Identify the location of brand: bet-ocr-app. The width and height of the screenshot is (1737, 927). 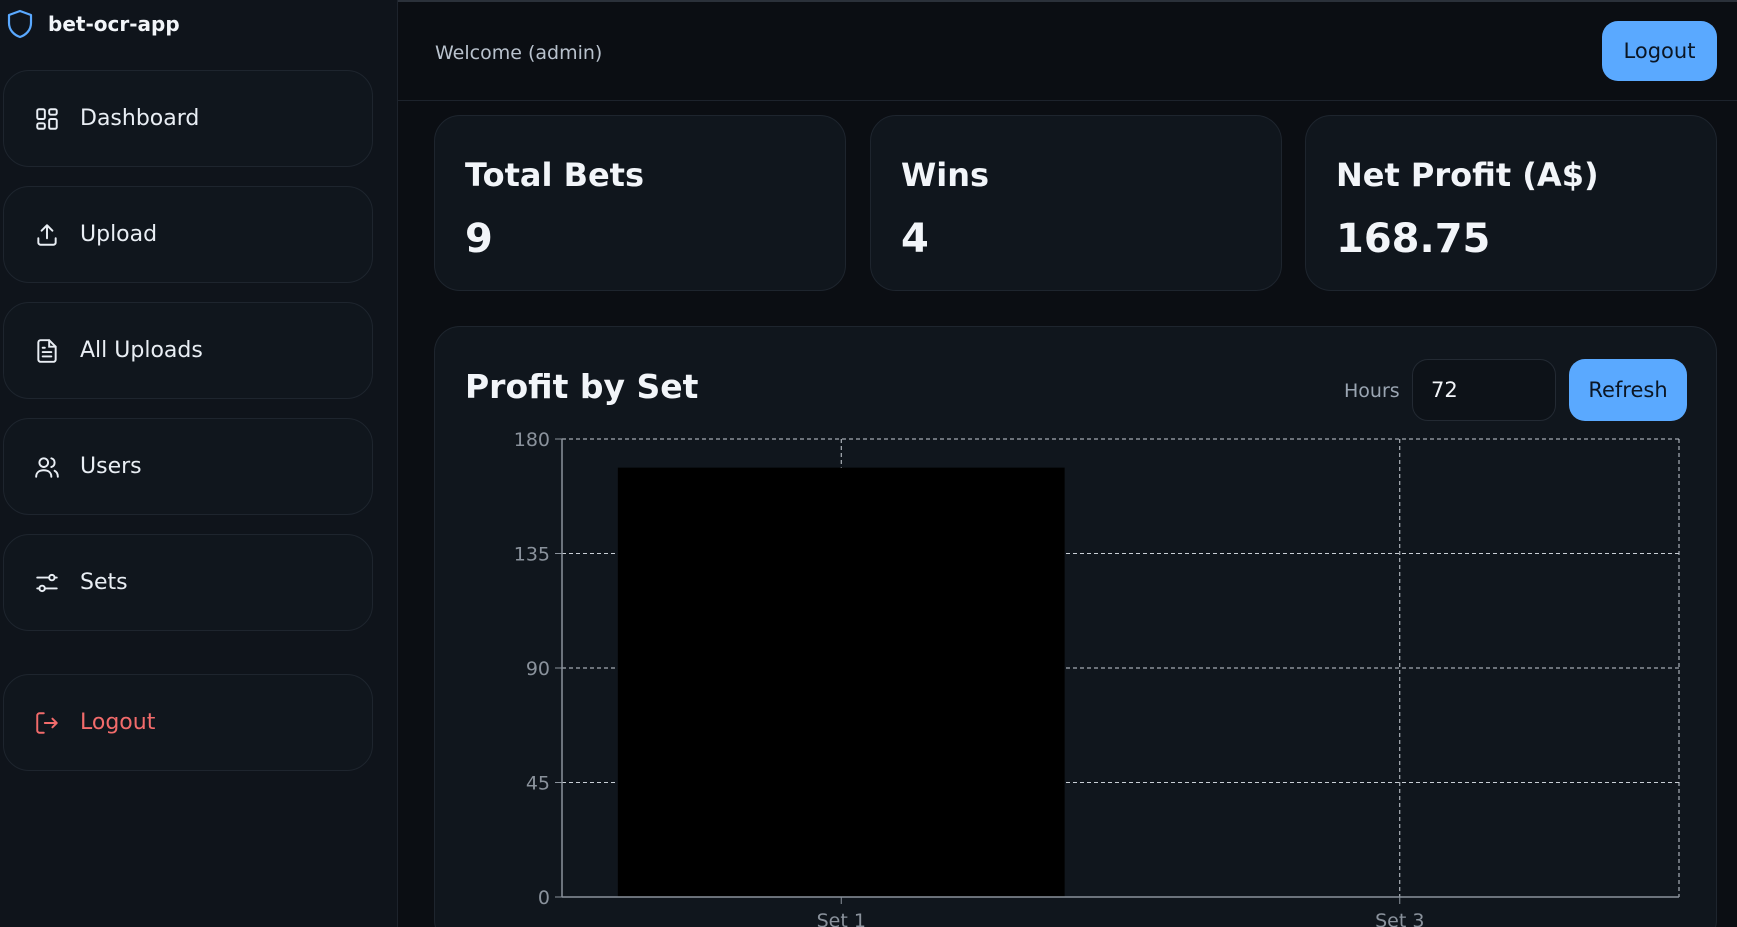
(93, 24).